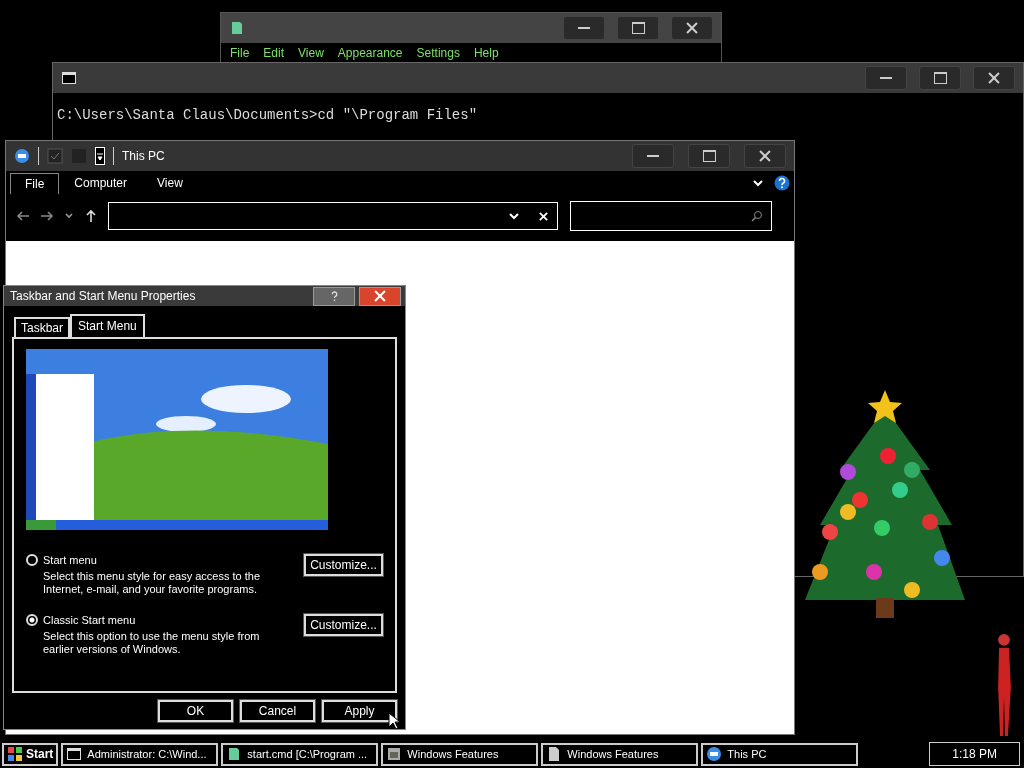 This screenshot has height=768, width=1024. I want to click on console-line: C:\Users\Santa Claus\Documents>cd "\Program Files", so click(268, 115).